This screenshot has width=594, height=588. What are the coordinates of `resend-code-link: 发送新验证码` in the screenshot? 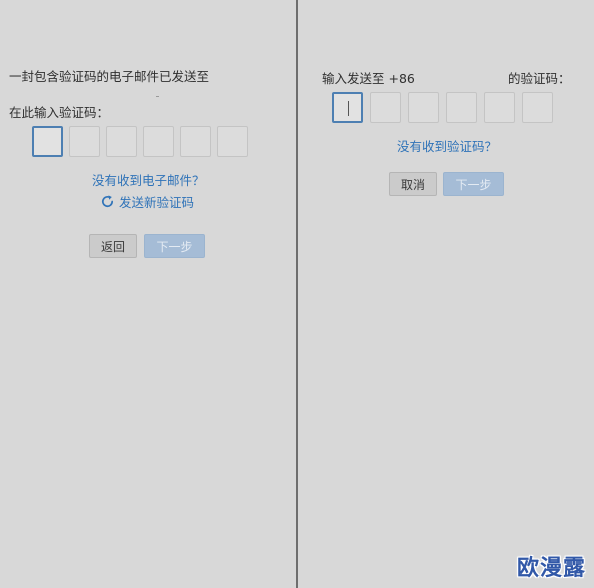 It's located at (147, 201).